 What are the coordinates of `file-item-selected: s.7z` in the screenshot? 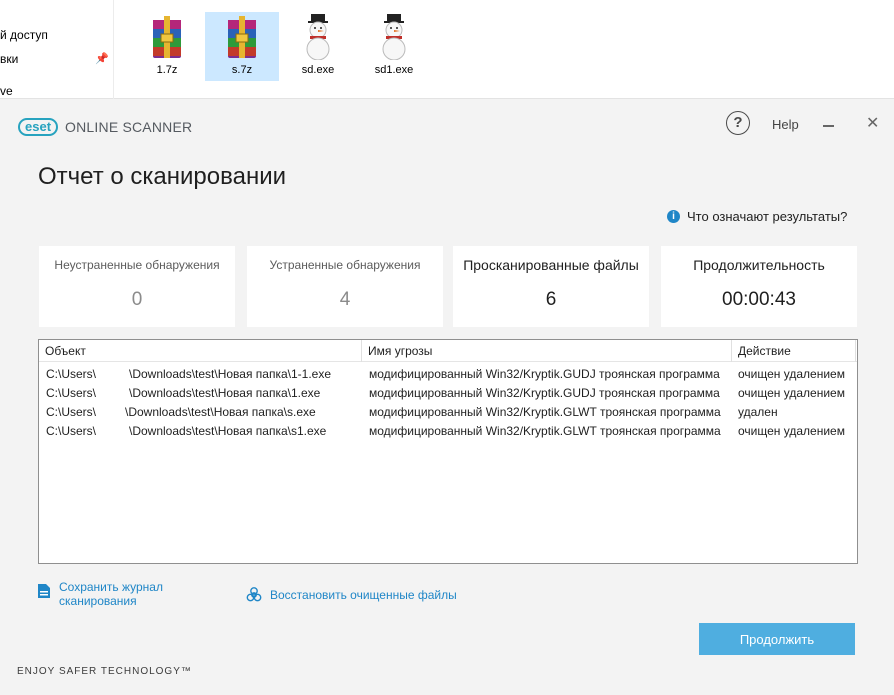 It's located at (242, 46).